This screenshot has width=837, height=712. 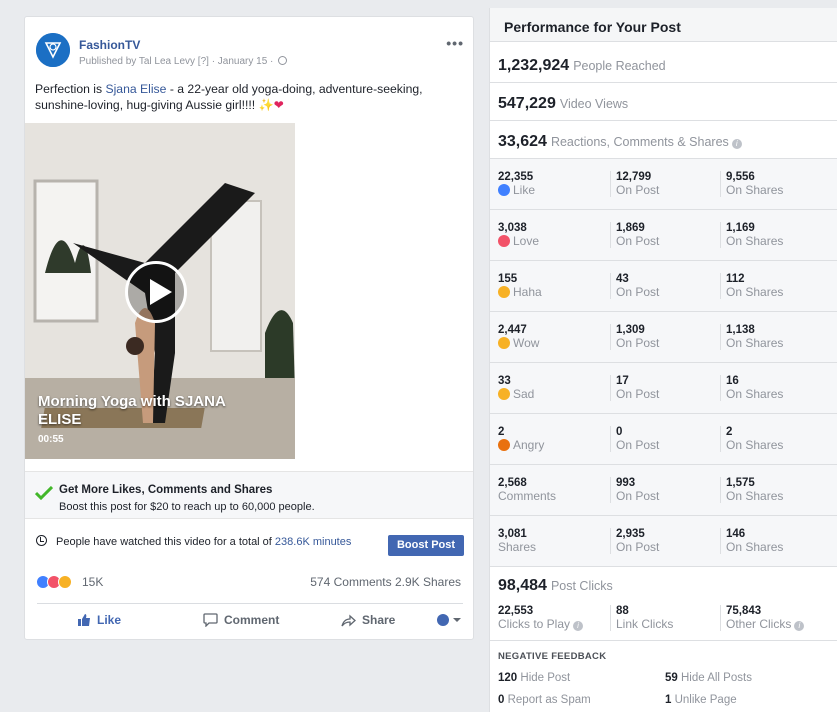 What do you see at coordinates (755, 496) in the screenshot?
I see `comments-on-shares-label: On Shares` at bounding box center [755, 496].